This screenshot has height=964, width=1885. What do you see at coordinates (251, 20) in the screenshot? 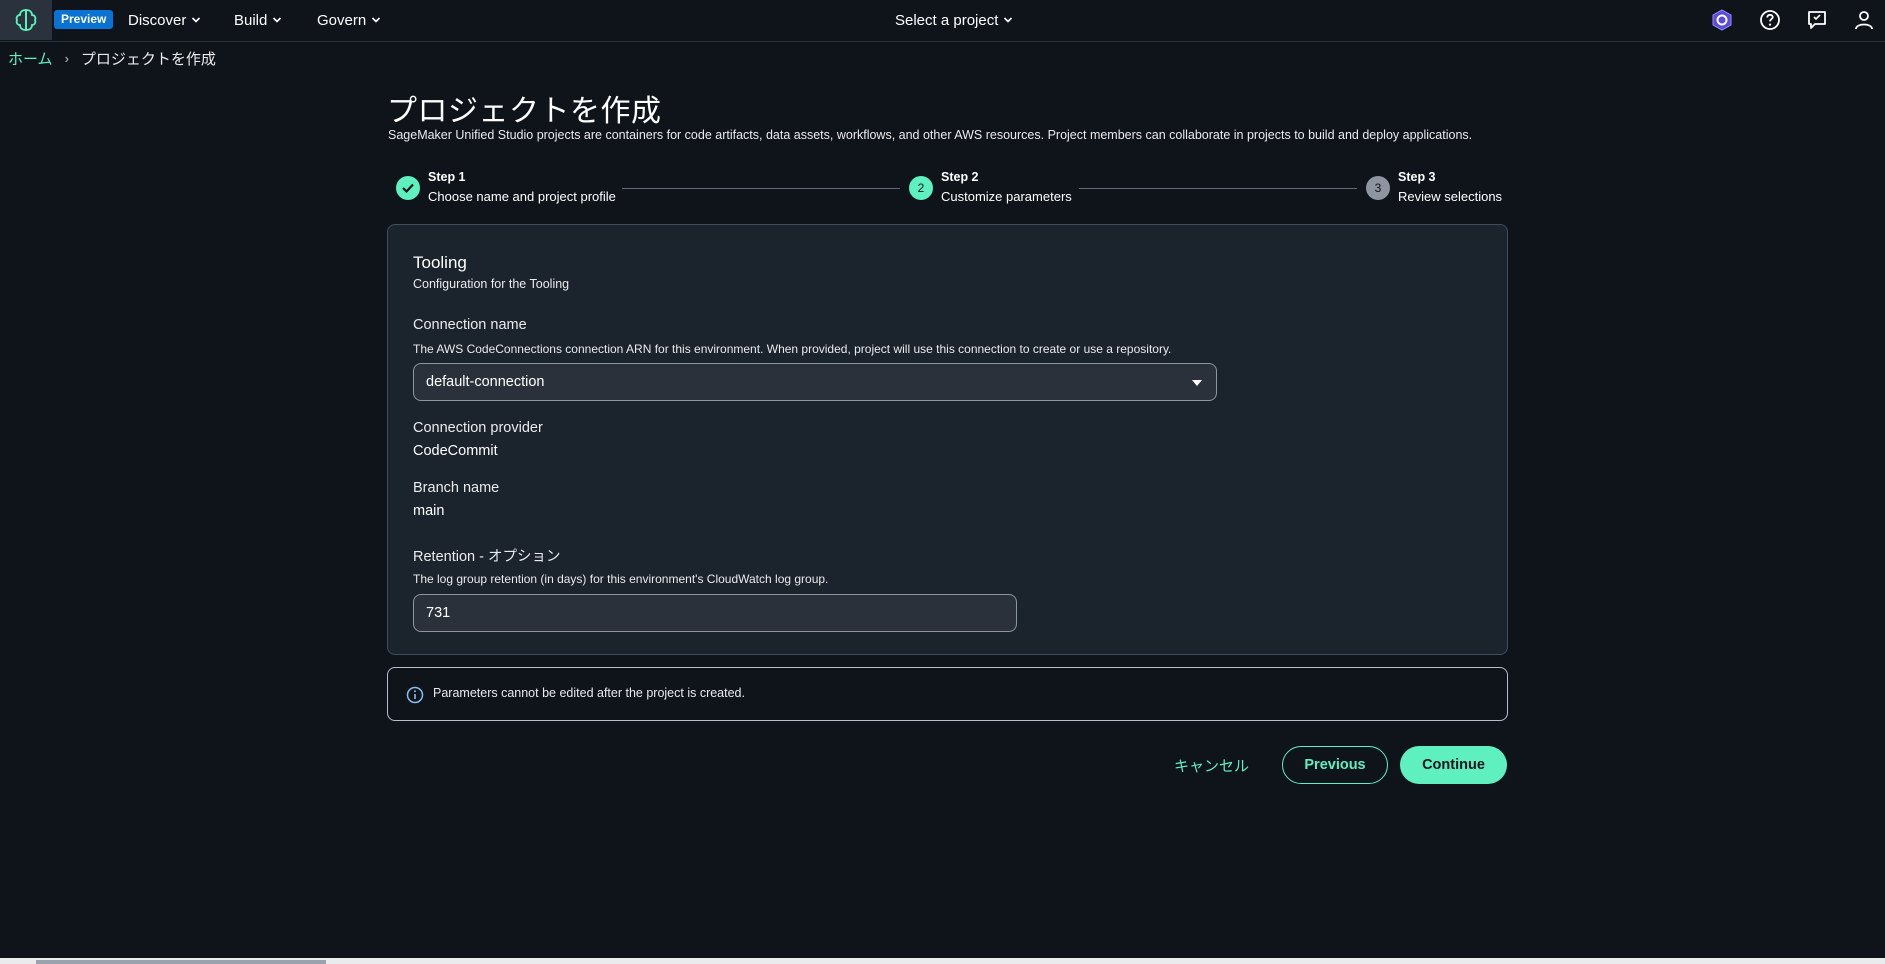
I see `nav-menu-label: Build` at bounding box center [251, 20].